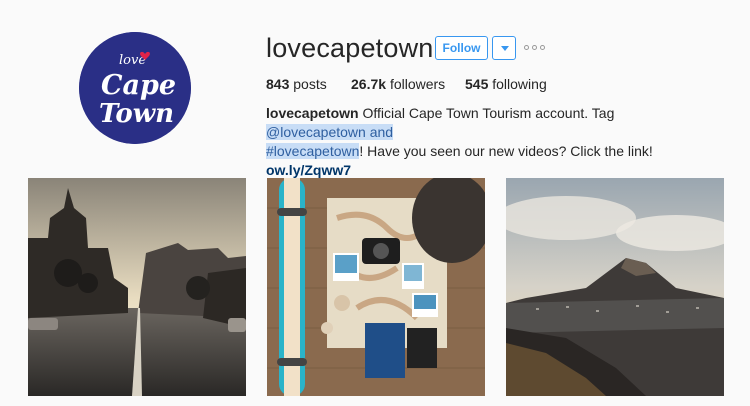  Describe the element at coordinates (308, 170) in the screenshot. I see `bio-external-link: ow.ly/Zqww7` at that location.